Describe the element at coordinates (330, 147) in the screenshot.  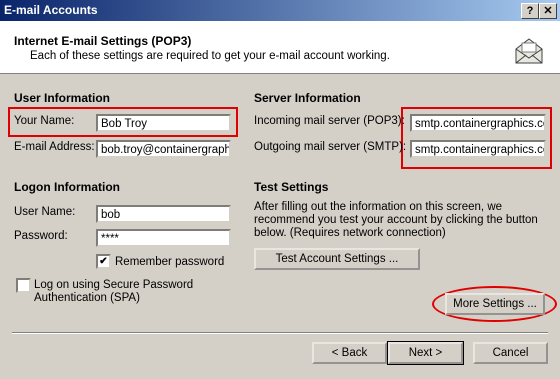
I see `outgoing-server-label: Outgoing mail server (SMTP):` at that location.